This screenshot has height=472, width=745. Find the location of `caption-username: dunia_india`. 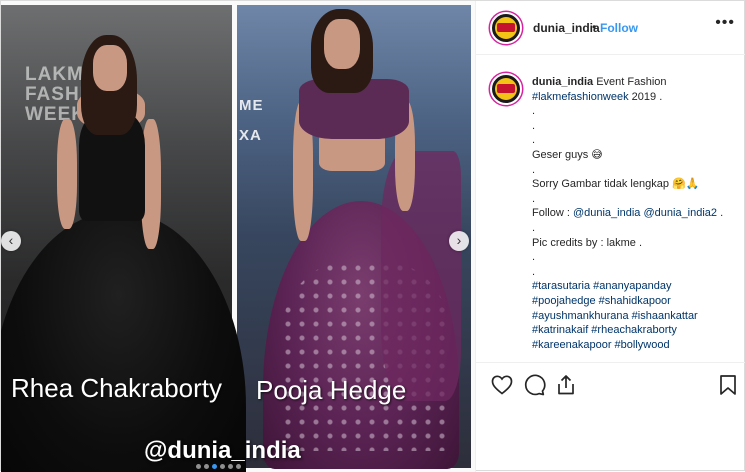

caption-username: dunia_india is located at coordinates (562, 82).